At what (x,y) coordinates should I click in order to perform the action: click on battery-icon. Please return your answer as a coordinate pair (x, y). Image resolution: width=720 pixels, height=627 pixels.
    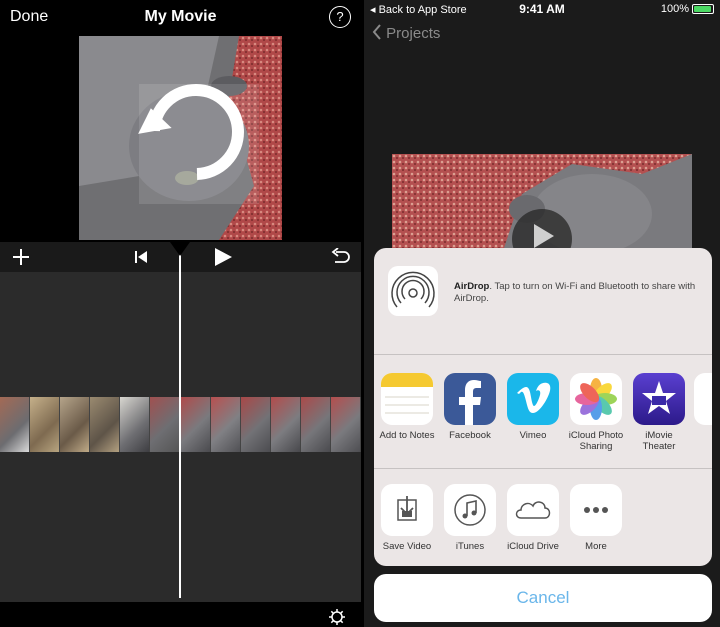
    Looking at the image, I should click on (703, 9).